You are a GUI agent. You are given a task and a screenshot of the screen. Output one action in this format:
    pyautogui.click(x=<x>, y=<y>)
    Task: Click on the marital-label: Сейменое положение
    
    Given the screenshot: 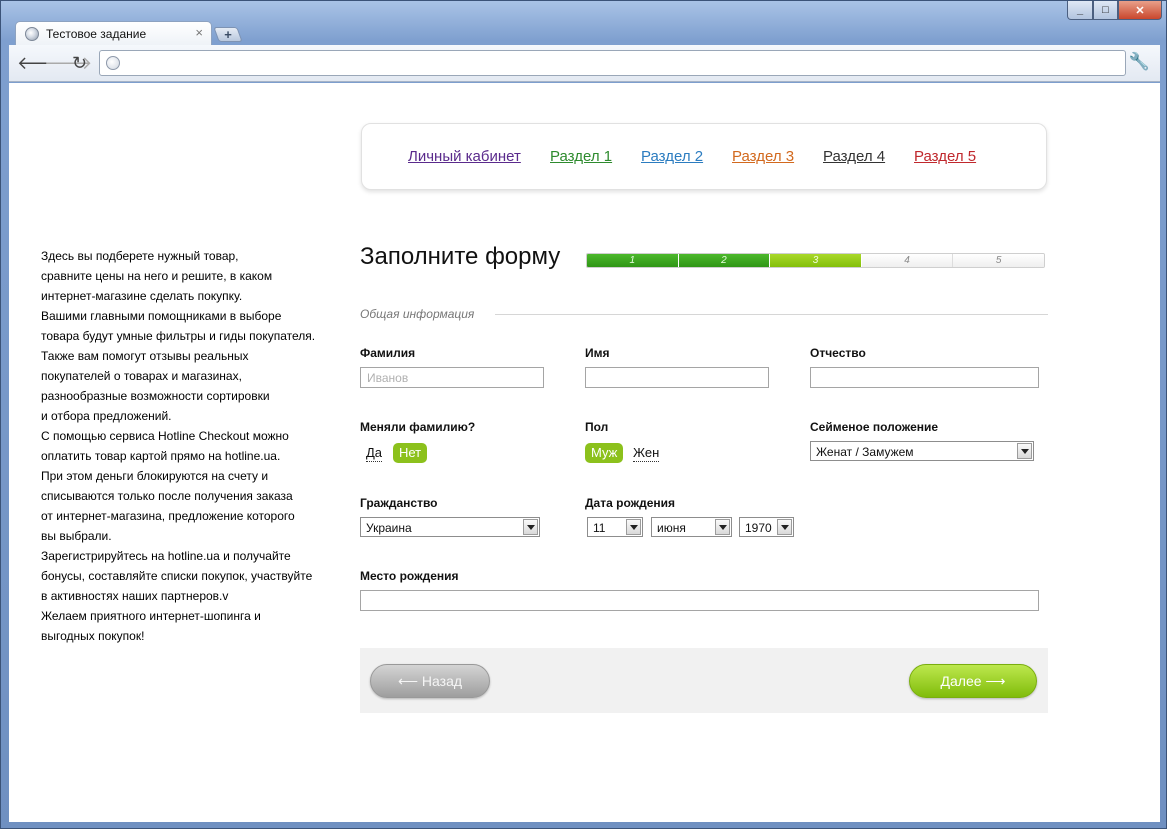 What is the action you would take?
    pyautogui.click(x=874, y=427)
    